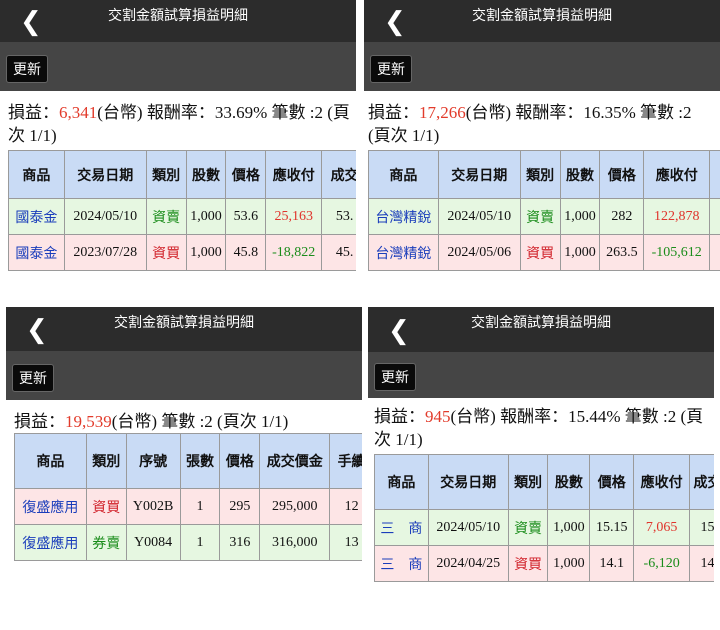 This screenshot has height=630, width=720. I want to click on col-header-serial: 序號, so click(153, 461).